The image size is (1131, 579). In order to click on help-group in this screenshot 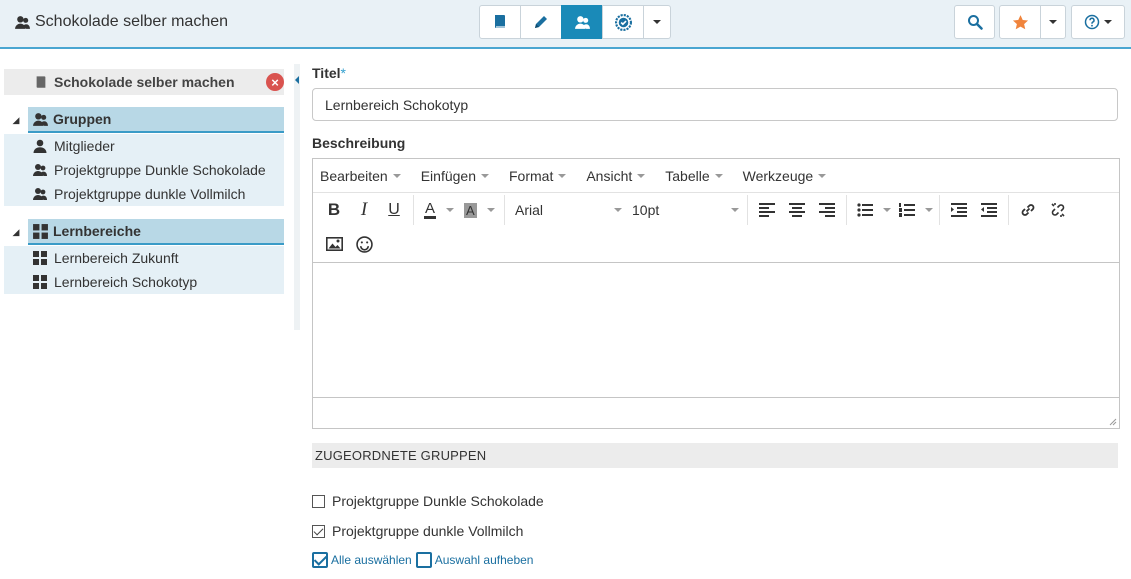, I will do `click(1098, 22)`.